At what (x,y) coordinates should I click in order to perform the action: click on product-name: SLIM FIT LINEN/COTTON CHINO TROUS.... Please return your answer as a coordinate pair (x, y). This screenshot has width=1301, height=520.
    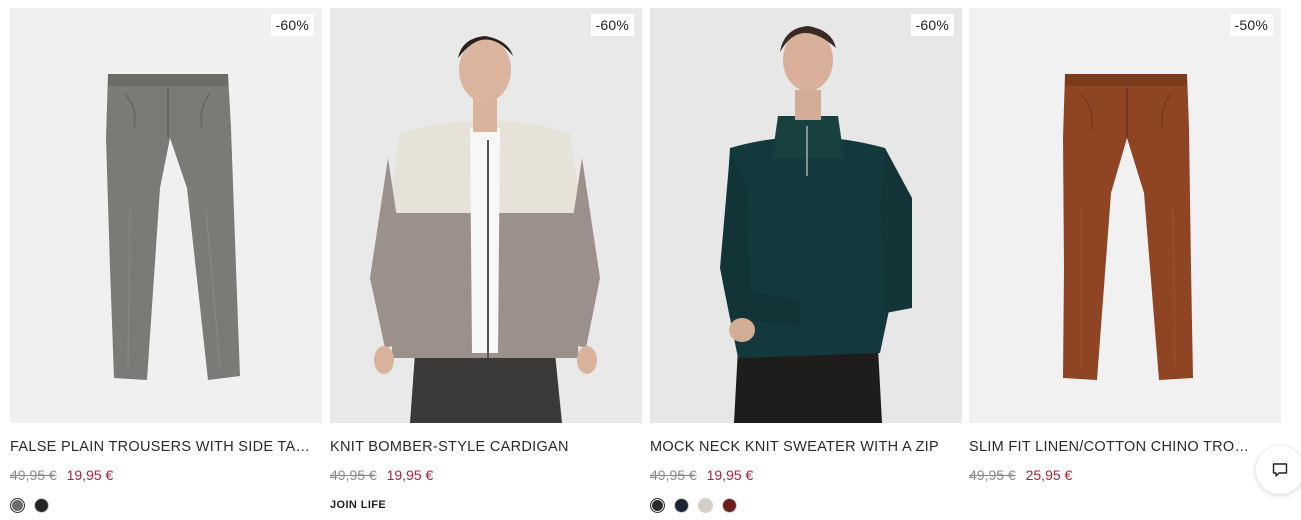
    Looking at the image, I should click on (1113, 447).